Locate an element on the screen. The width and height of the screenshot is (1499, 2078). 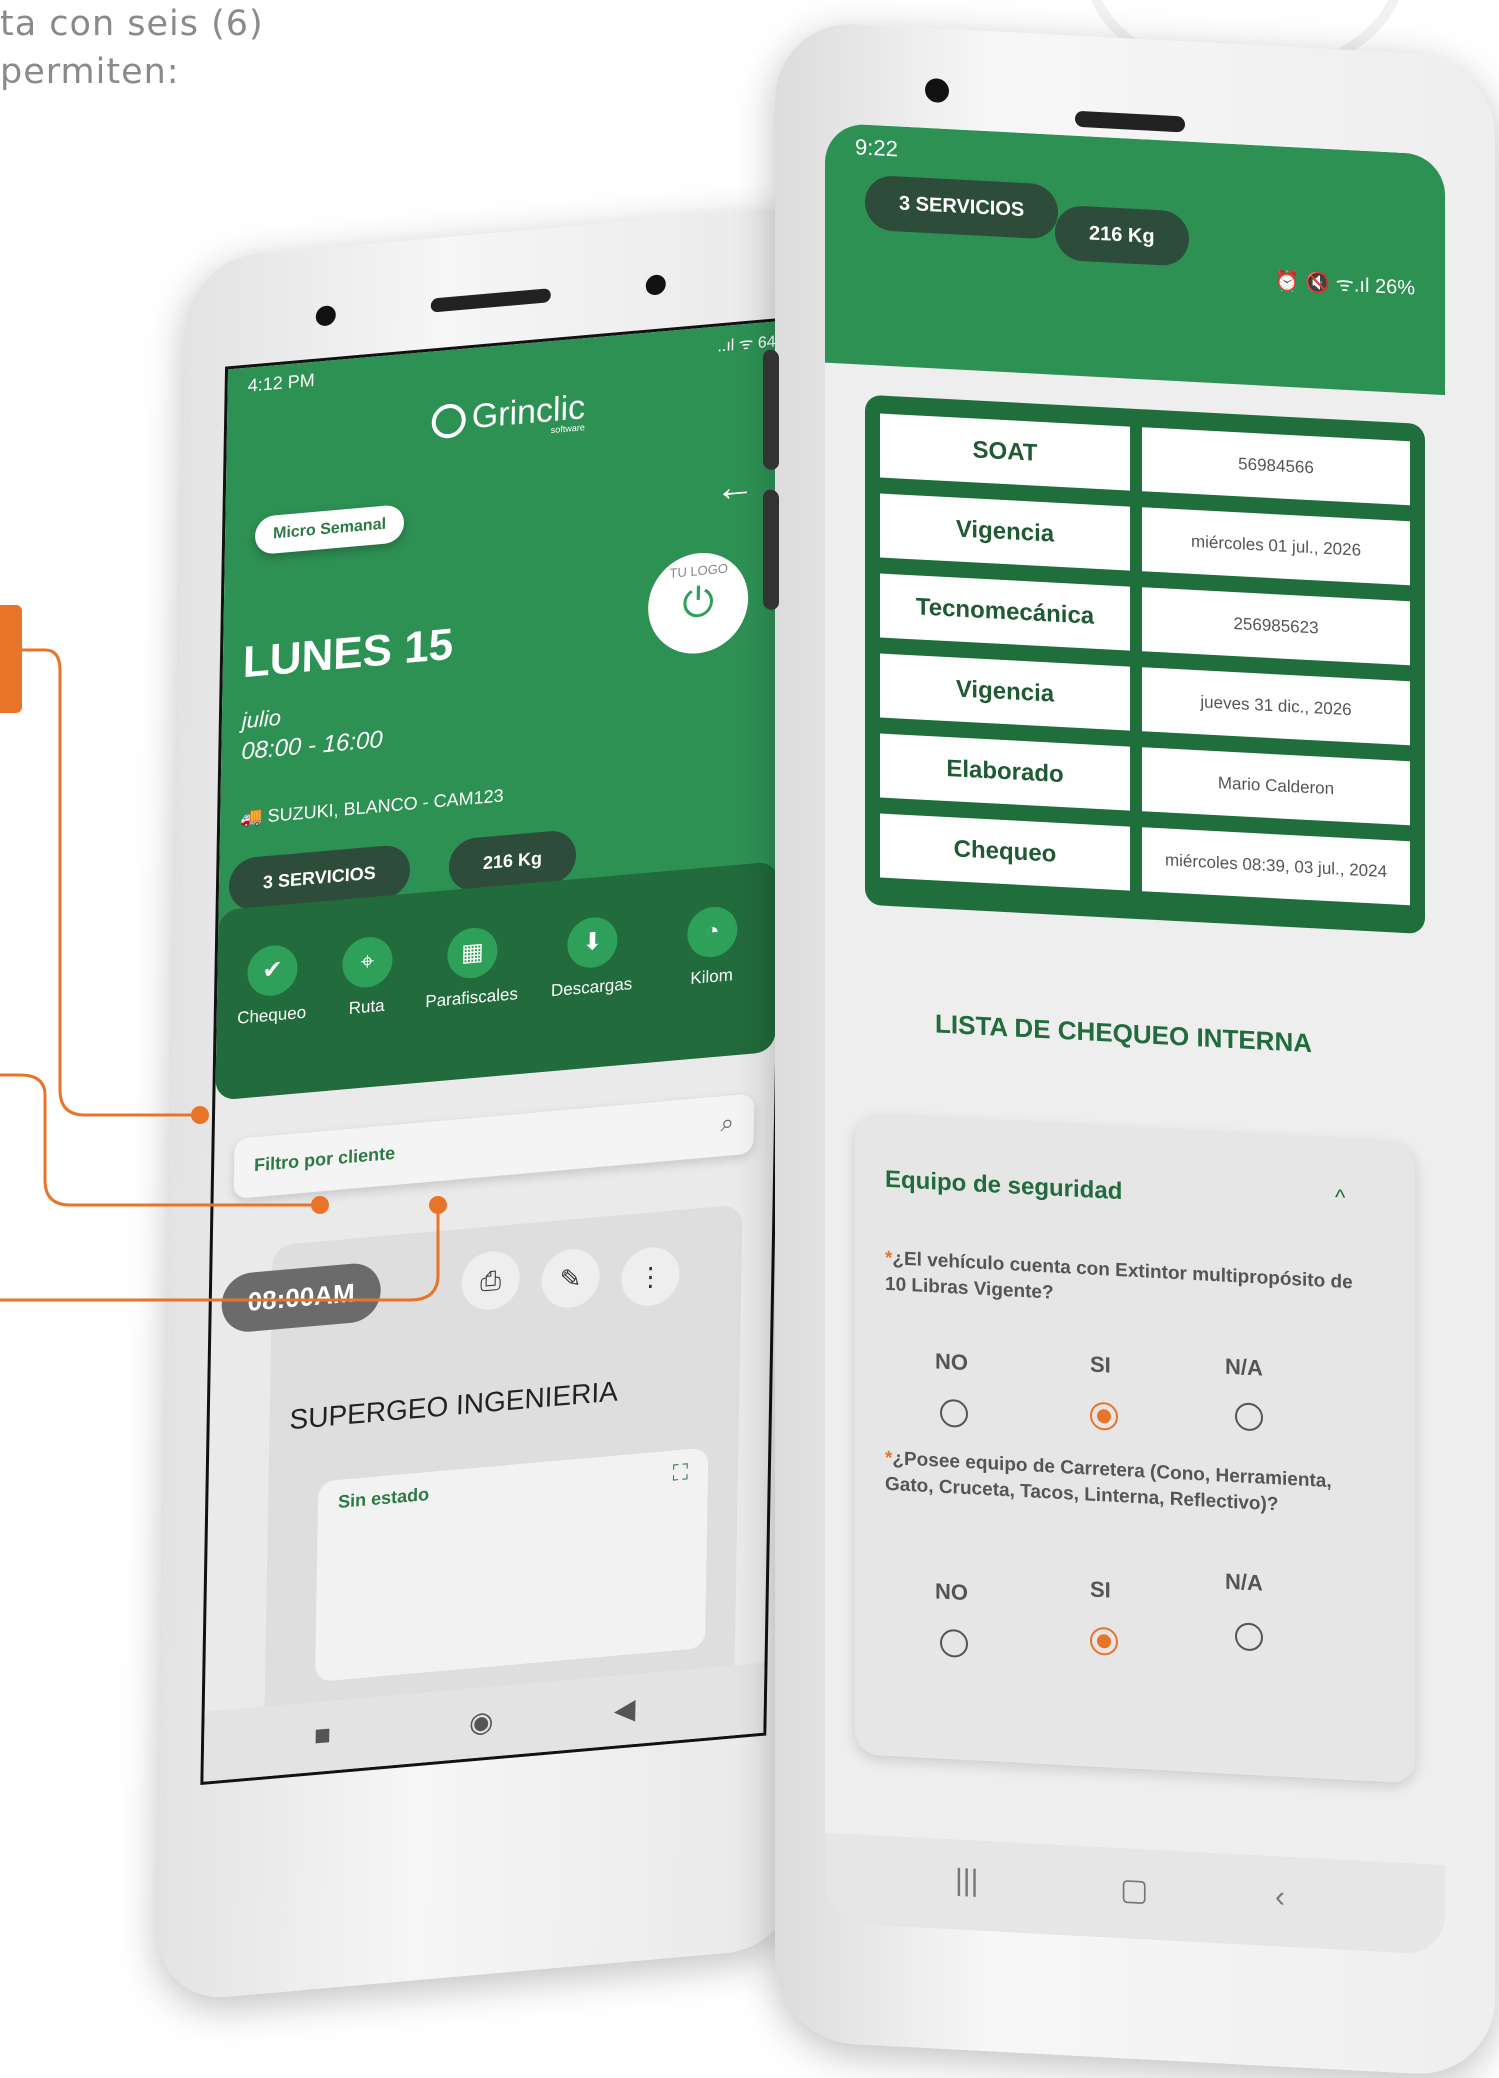
connector-ruta is located at coordinates (160, 1140).